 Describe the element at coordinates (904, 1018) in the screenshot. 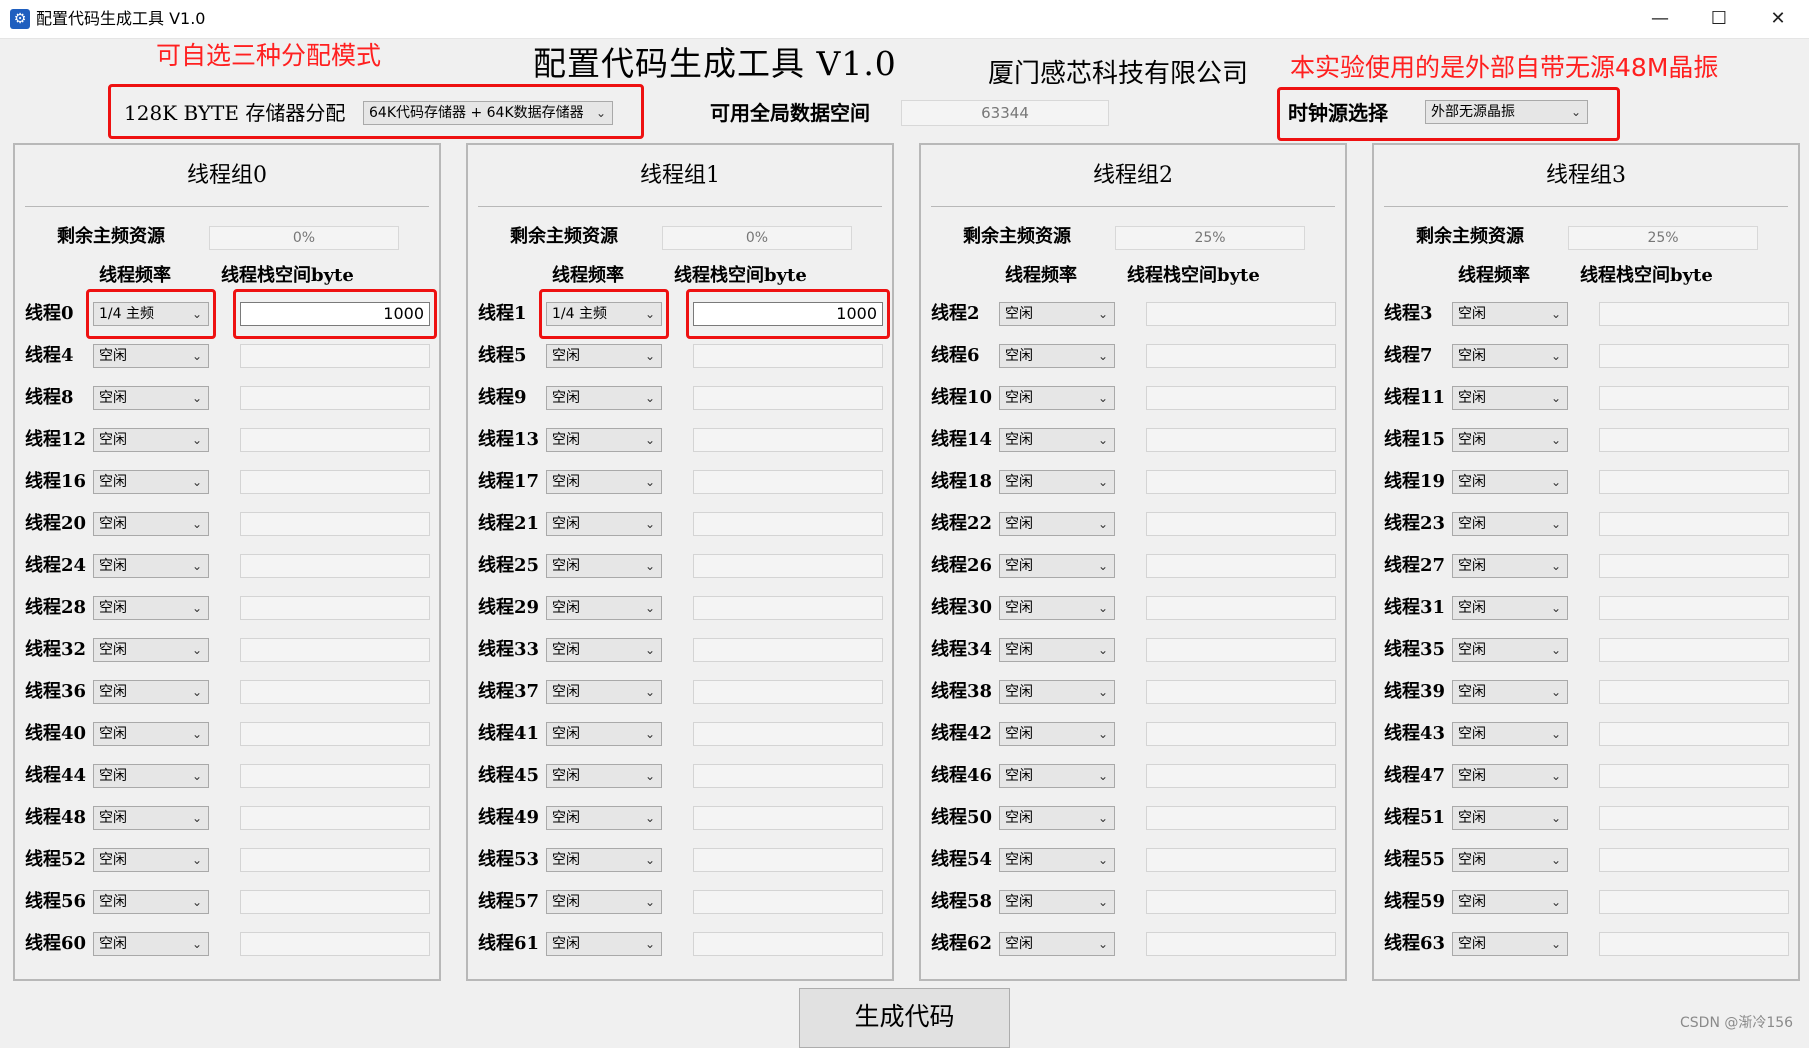

I see `generate-code-button: 生成代码` at that location.